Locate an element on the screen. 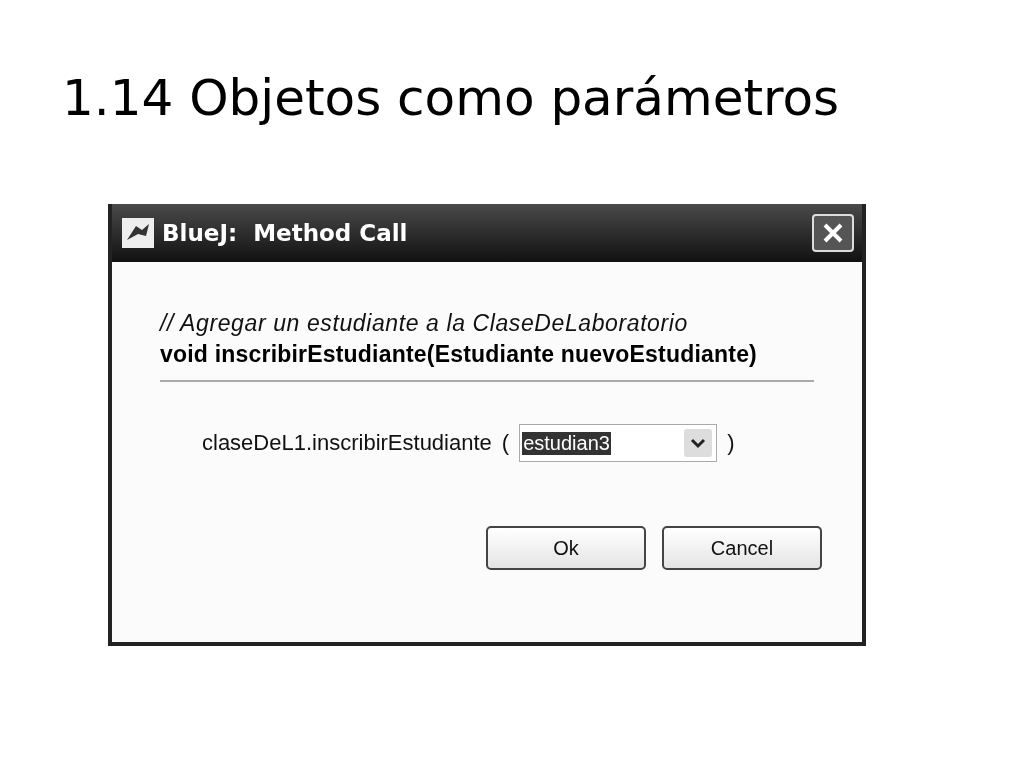 This screenshot has height=768, width=1024. call-label: claseDeL1.inscribirEstudiante is located at coordinates (347, 443).